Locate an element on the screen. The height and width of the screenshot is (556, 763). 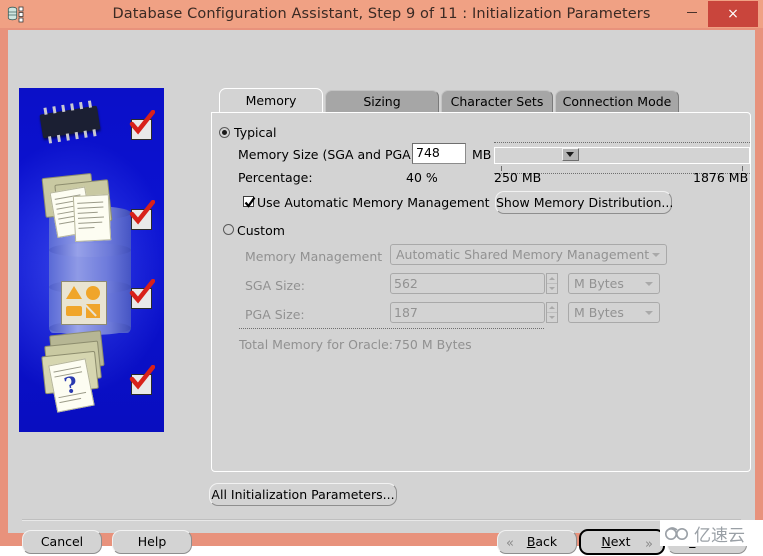
back-button: « Back is located at coordinates (537, 542).